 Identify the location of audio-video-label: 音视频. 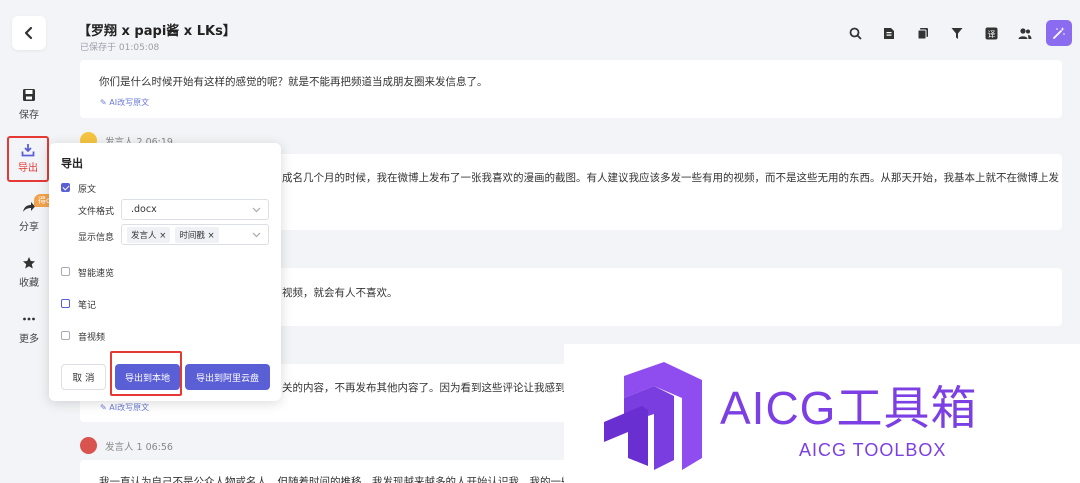
(92, 338).